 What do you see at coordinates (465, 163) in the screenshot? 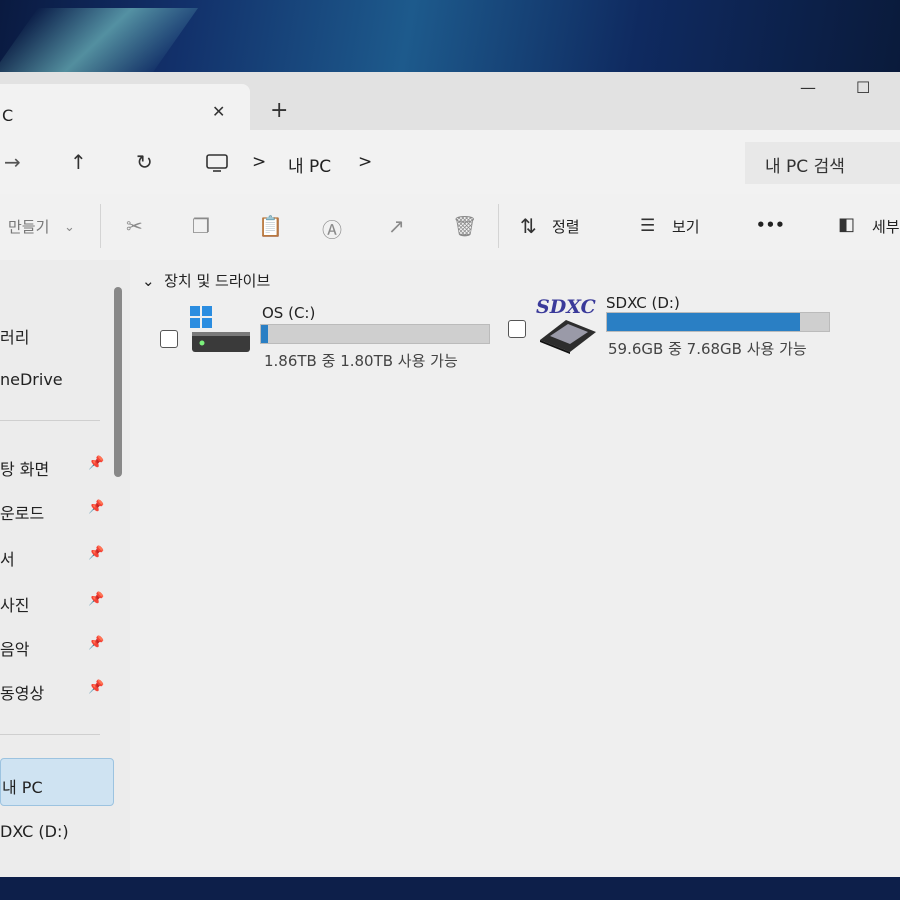
I see `breadcrumb: > 내 PC >` at bounding box center [465, 163].